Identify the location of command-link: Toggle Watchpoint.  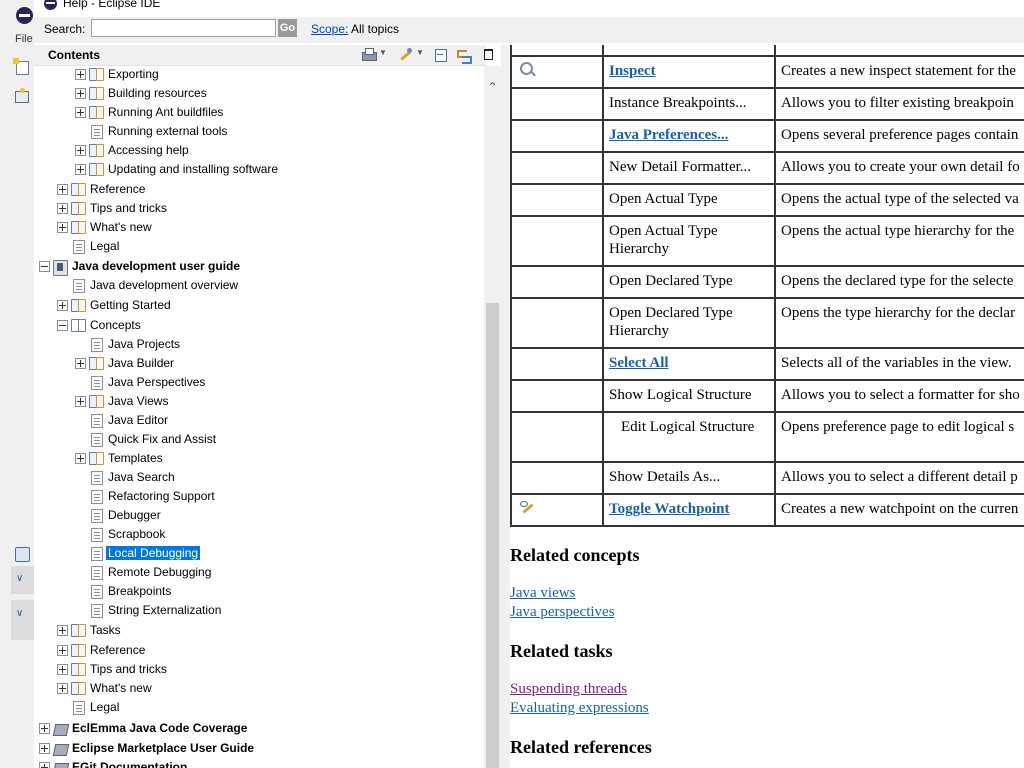
(669, 509).